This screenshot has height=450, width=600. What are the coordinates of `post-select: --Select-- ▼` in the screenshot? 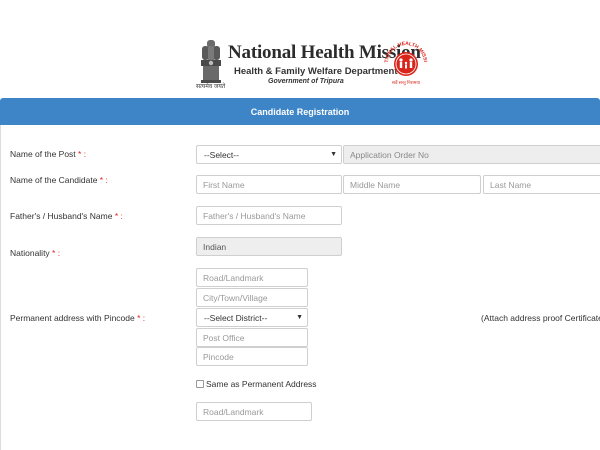 It's located at (269, 154).